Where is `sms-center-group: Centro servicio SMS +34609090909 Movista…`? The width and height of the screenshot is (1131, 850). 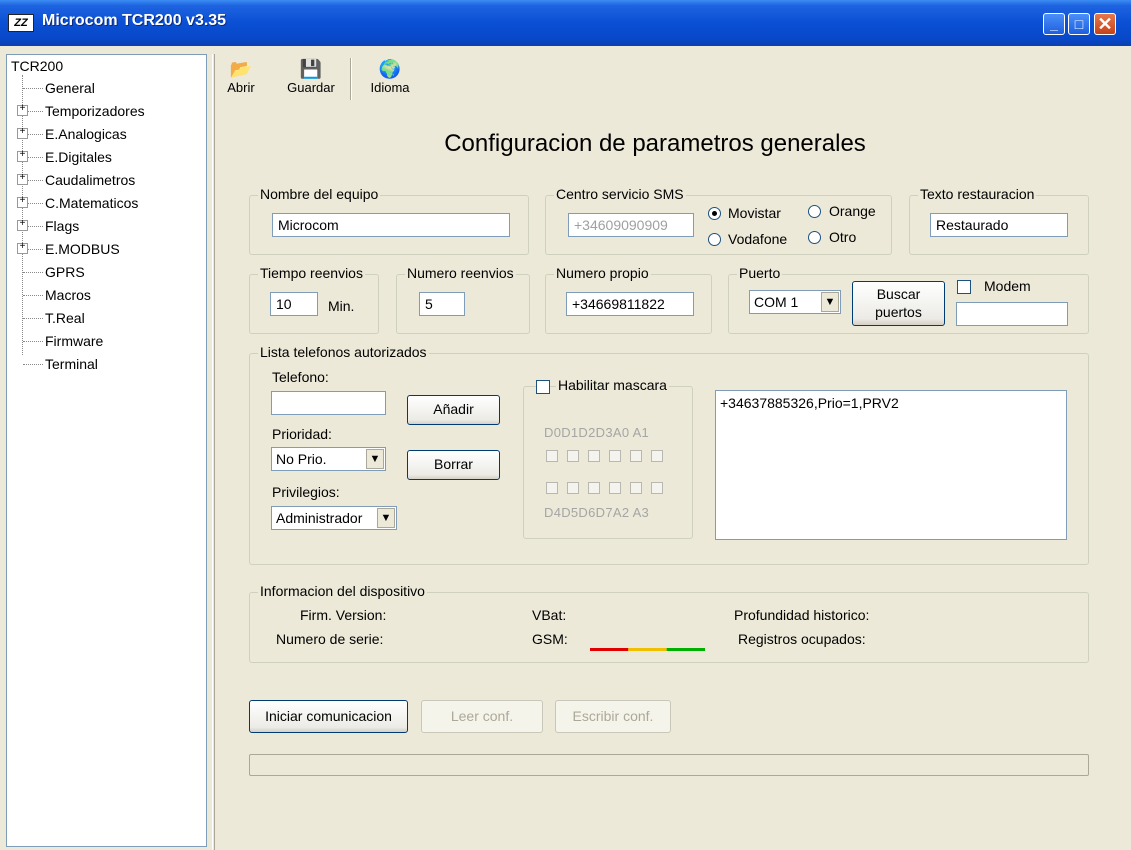 sms-center-group: Centro servicio SMS +34609090909 Movista… is located at coordinates (718, 220).